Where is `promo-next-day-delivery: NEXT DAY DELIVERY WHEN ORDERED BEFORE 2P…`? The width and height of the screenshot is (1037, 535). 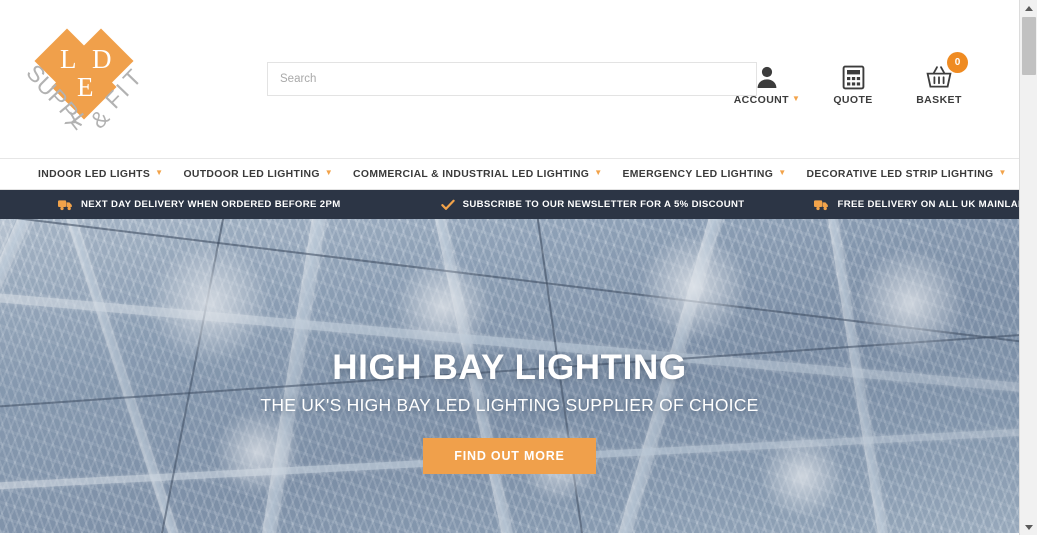 promo-next-day-delivery: NEXT DAY DELIVERY WHEN ORDERED BEFORE 2P… is located at coordinates (199, 205).